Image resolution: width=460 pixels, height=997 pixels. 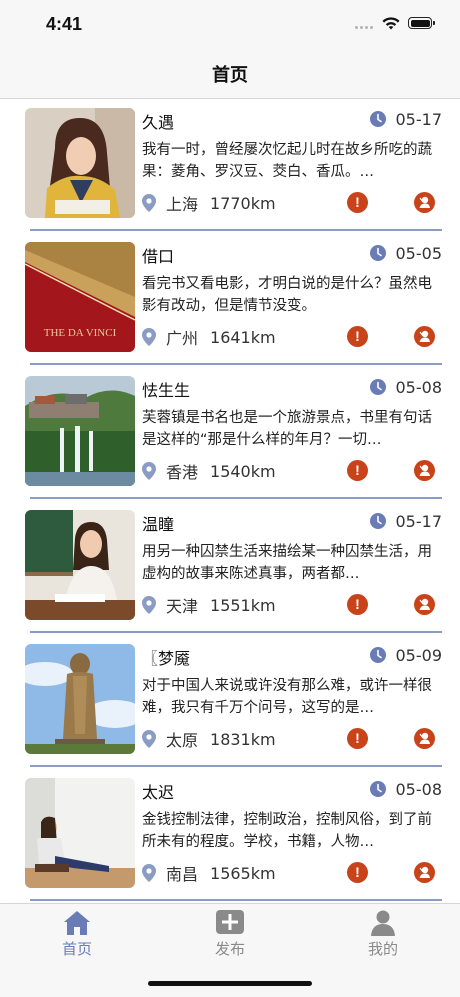 I want to click on thumbnail-image: THE DA VINCI, so click(x=80, y=297).